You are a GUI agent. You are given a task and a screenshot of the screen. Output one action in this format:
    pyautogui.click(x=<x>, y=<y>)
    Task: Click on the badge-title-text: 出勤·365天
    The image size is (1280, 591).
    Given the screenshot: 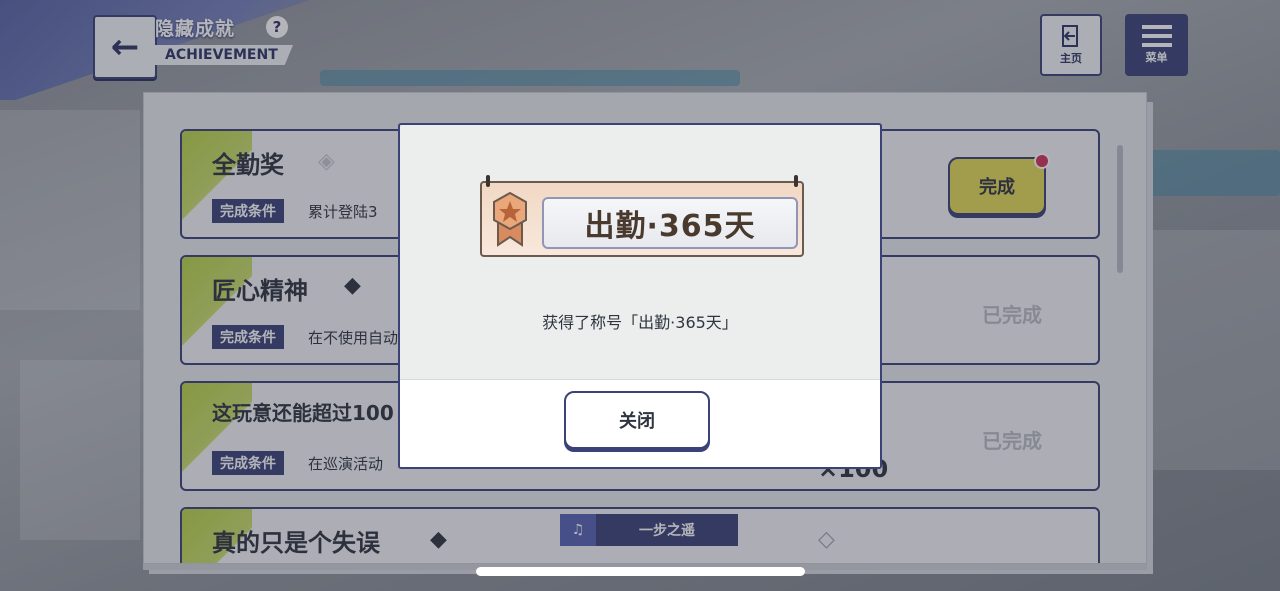 What is the action you would take?
    pyautogui.click(x=670, y=223)
    